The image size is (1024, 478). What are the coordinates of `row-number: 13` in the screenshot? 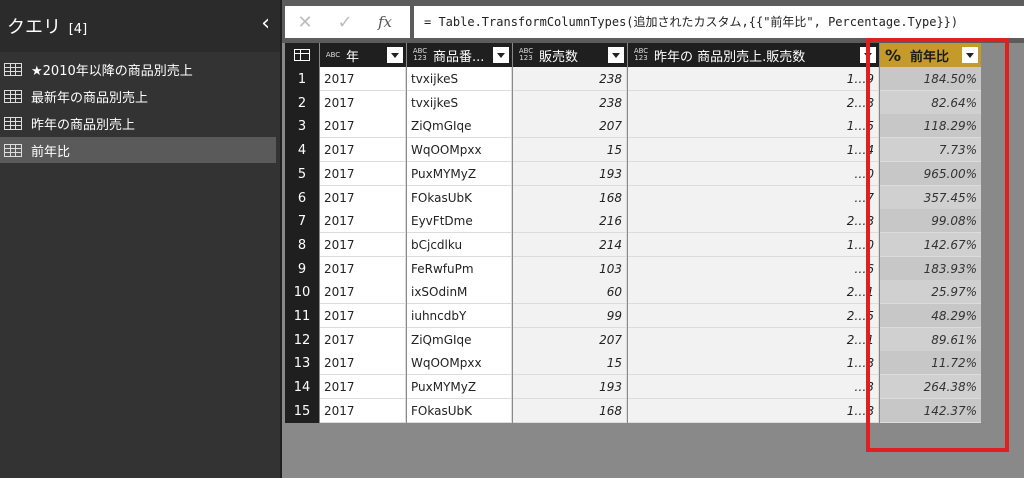 It's located at (302, 363).